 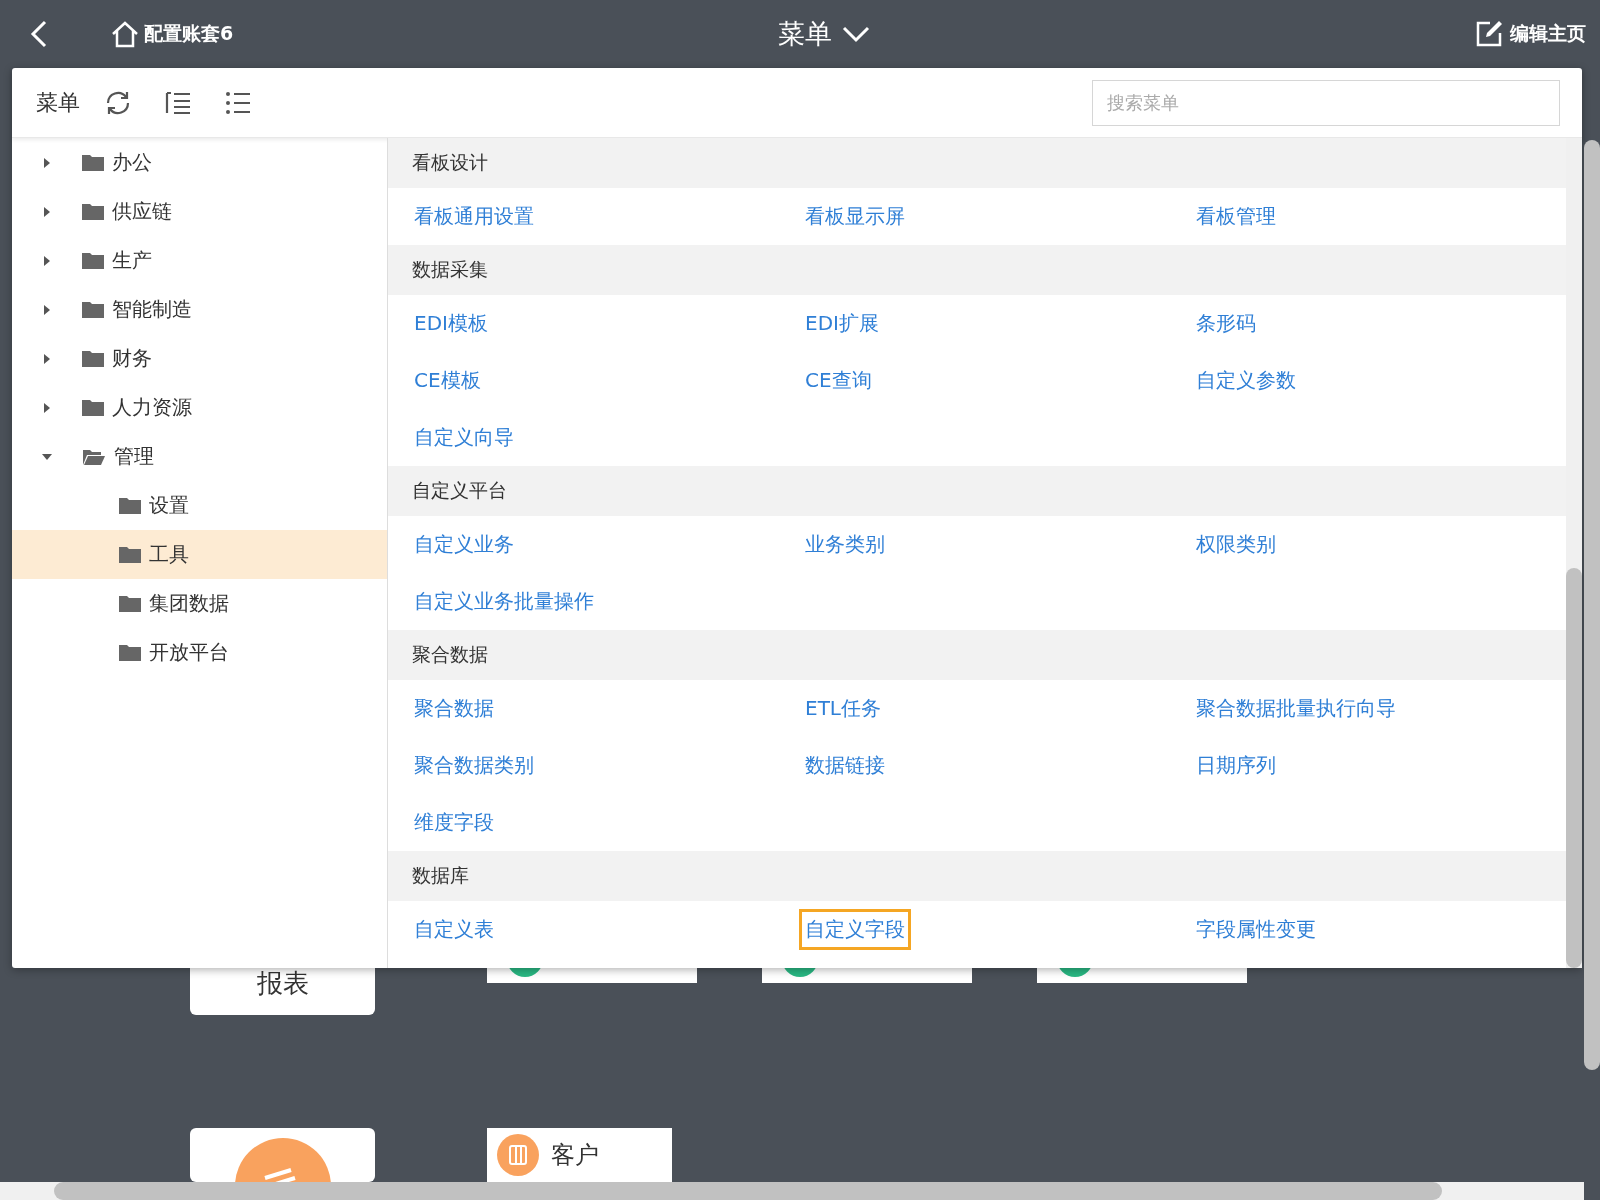 What do you see at coordinates (1236, 216) in the screenshot?
I see `menu-link: 看板管理` at bounding box center [1236, 216].